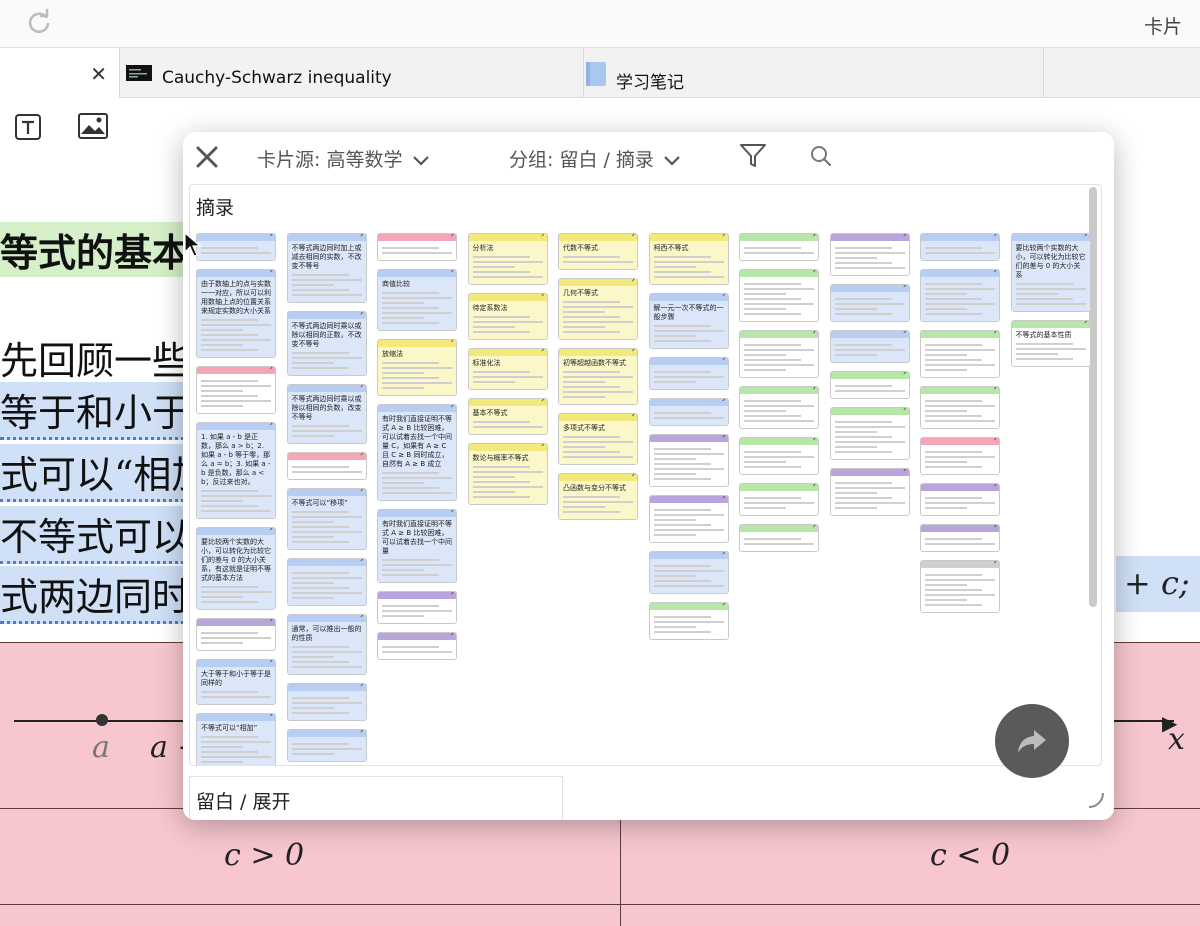 Image resolution: width=1200 pixels, height=926 pixels. I want to click on note-card: 不等式可以“相加”, so click(236, 739).